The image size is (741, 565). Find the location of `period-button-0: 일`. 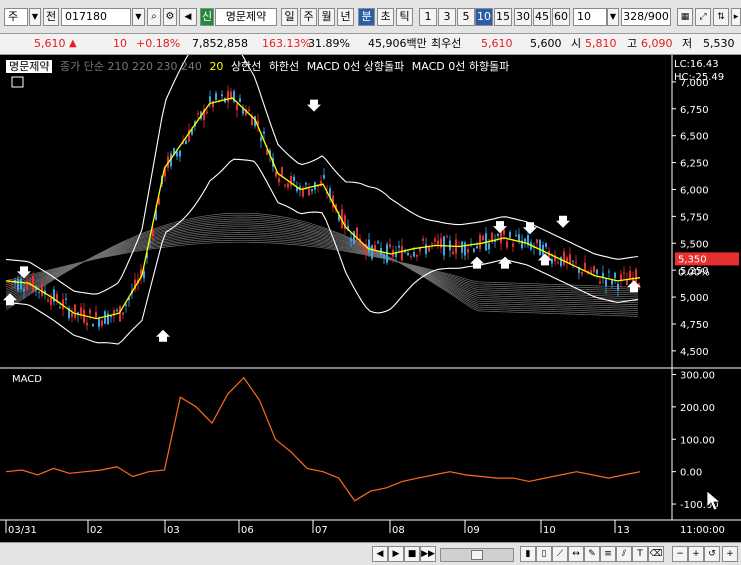

period-button-0: 일 is located at coordinates (289, 17).